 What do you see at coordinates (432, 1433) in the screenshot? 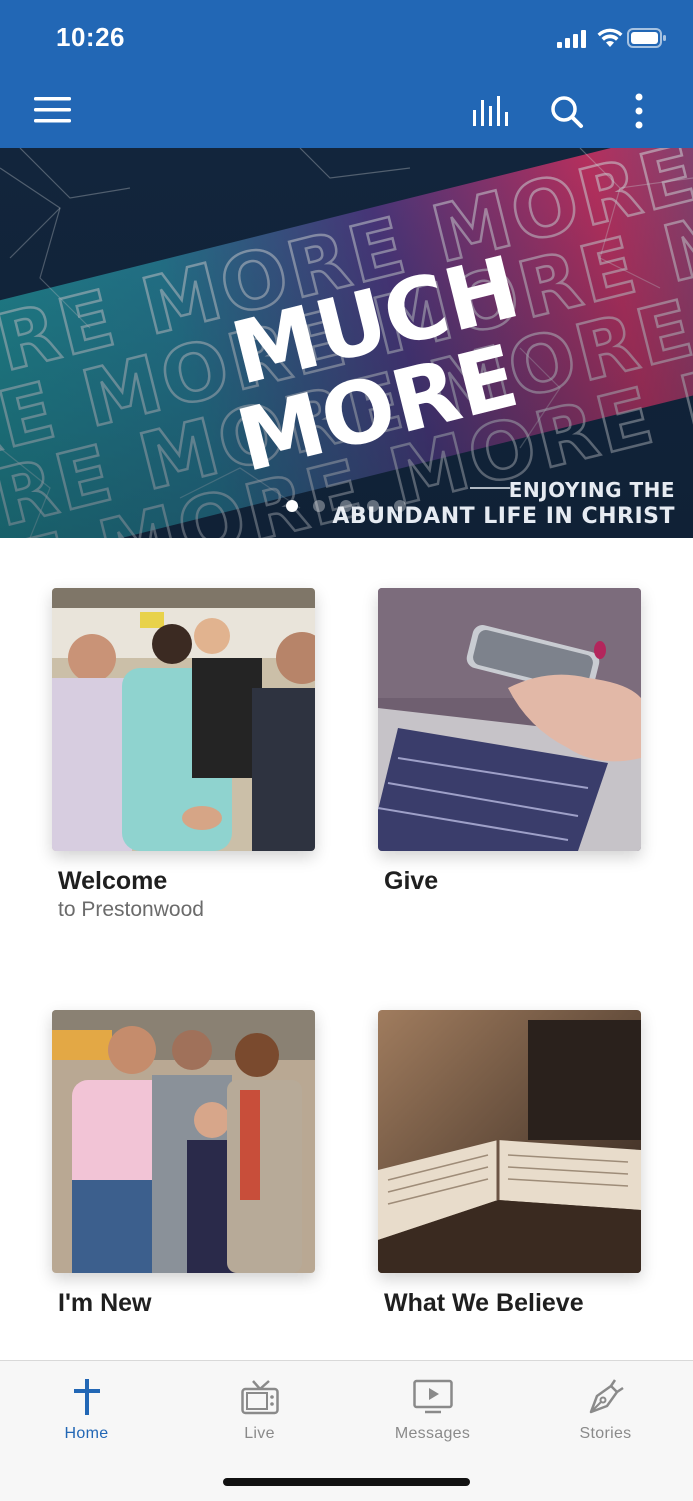
I see `tab-label: Messages` at bounding box center [432, 1433].